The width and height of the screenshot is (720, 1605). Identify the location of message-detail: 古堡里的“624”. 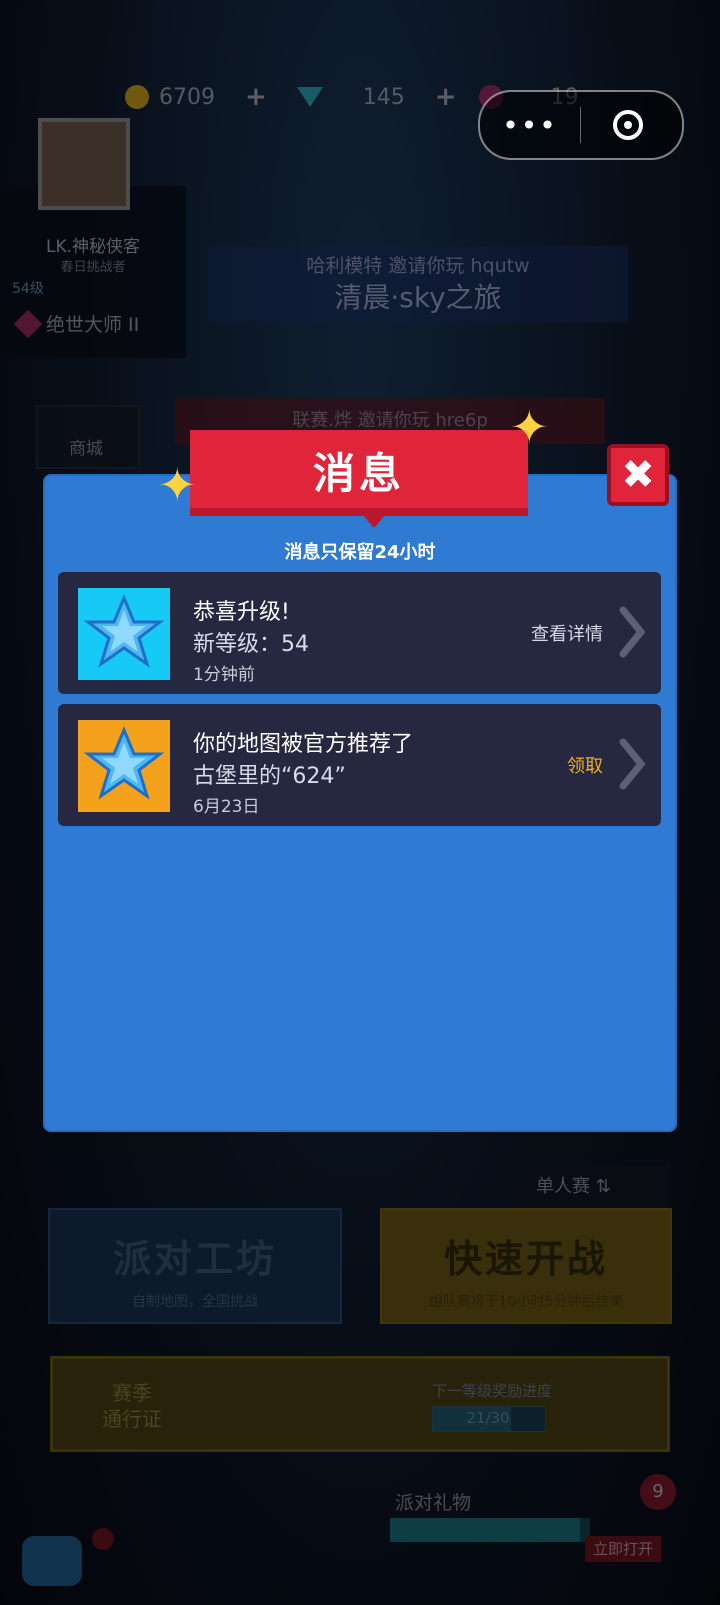
(269, 776).